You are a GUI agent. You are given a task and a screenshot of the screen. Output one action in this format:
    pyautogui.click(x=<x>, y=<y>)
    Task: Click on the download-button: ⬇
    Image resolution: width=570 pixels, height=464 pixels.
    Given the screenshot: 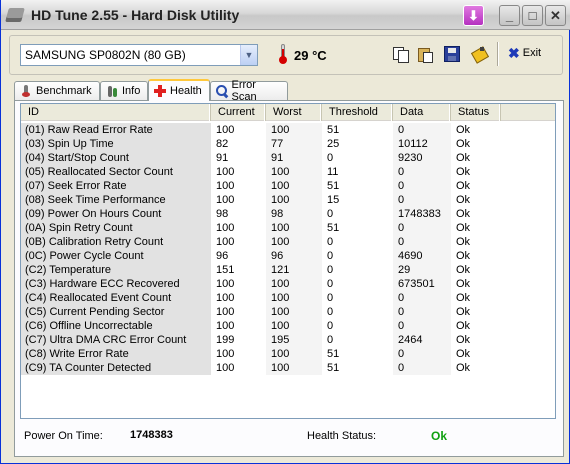 What is the action you would take?
    pyautogui.click(x=473, y=15)
    